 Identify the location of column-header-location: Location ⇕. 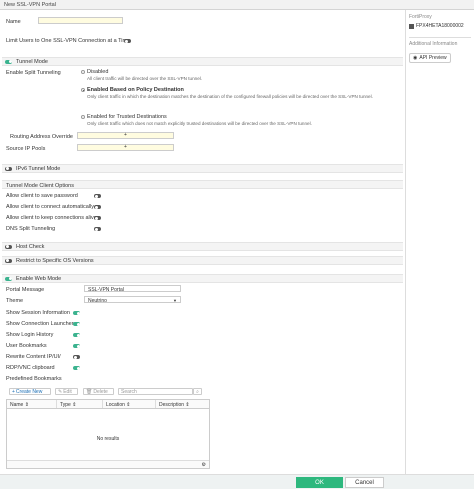
(129, 404).